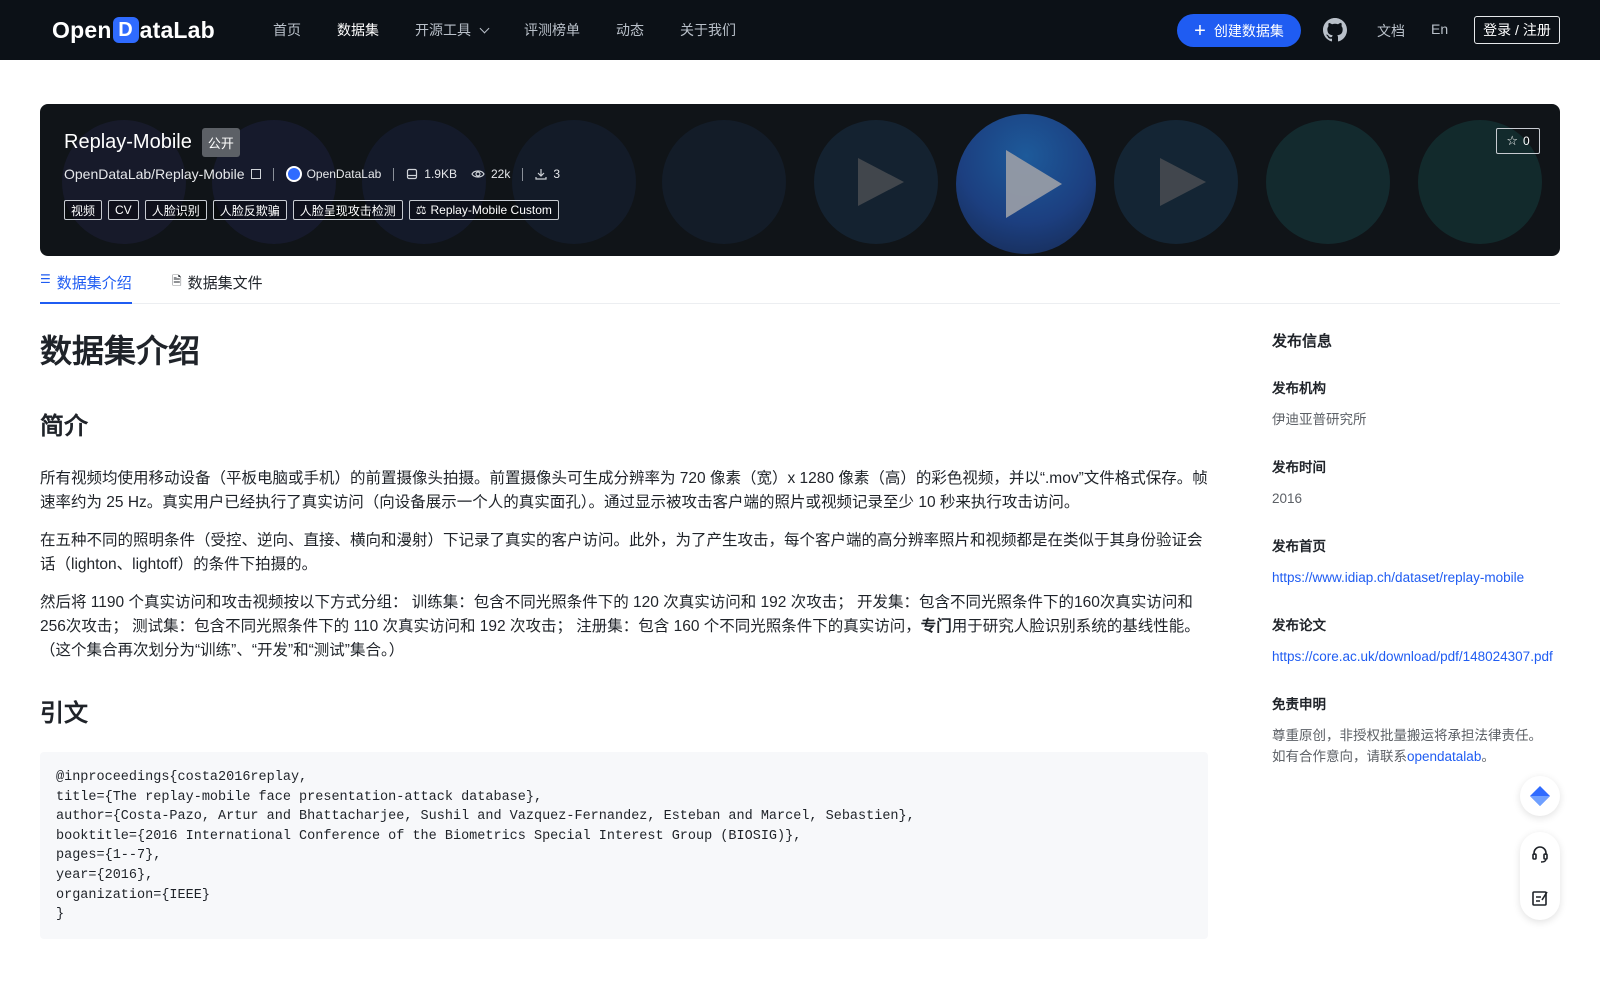 This screenshot has height=1000, width=1600. Describe the element at coordinates (490, 174) in the screenshot. I see `views-stat: 22k` at that location.